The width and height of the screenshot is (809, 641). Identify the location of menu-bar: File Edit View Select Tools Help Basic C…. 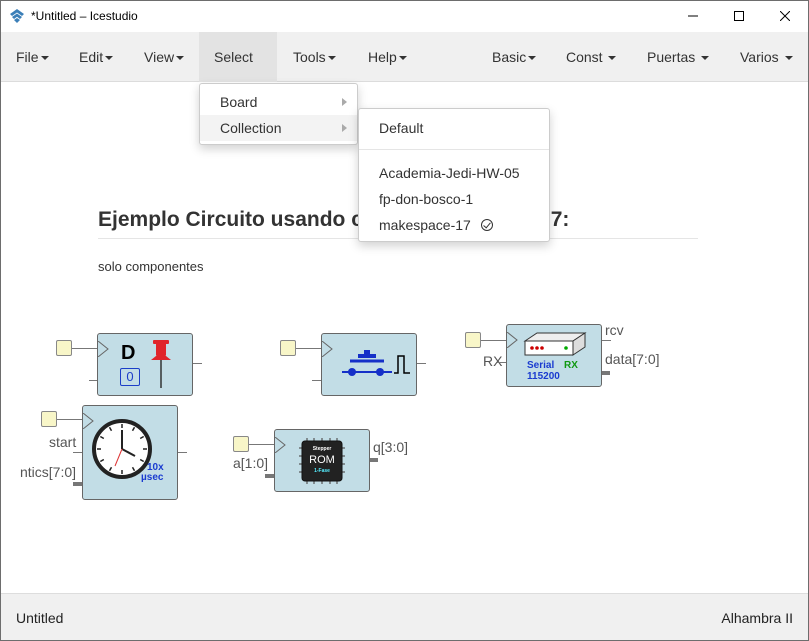
(404, 71).